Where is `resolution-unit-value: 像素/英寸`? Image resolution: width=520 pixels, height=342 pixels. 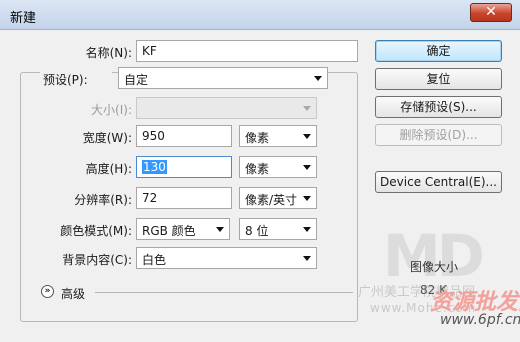 resolution-unit-value: 像素/英寸 is located at coordinates (271, 200).